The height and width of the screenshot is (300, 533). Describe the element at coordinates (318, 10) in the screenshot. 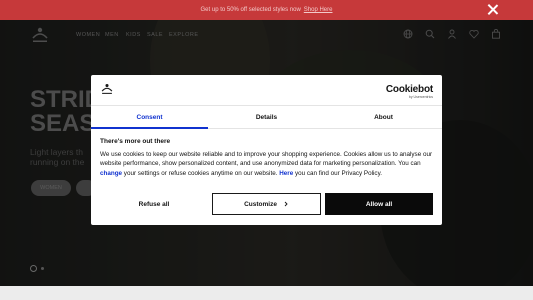

I see `promo-link: Shop Here` at that location.